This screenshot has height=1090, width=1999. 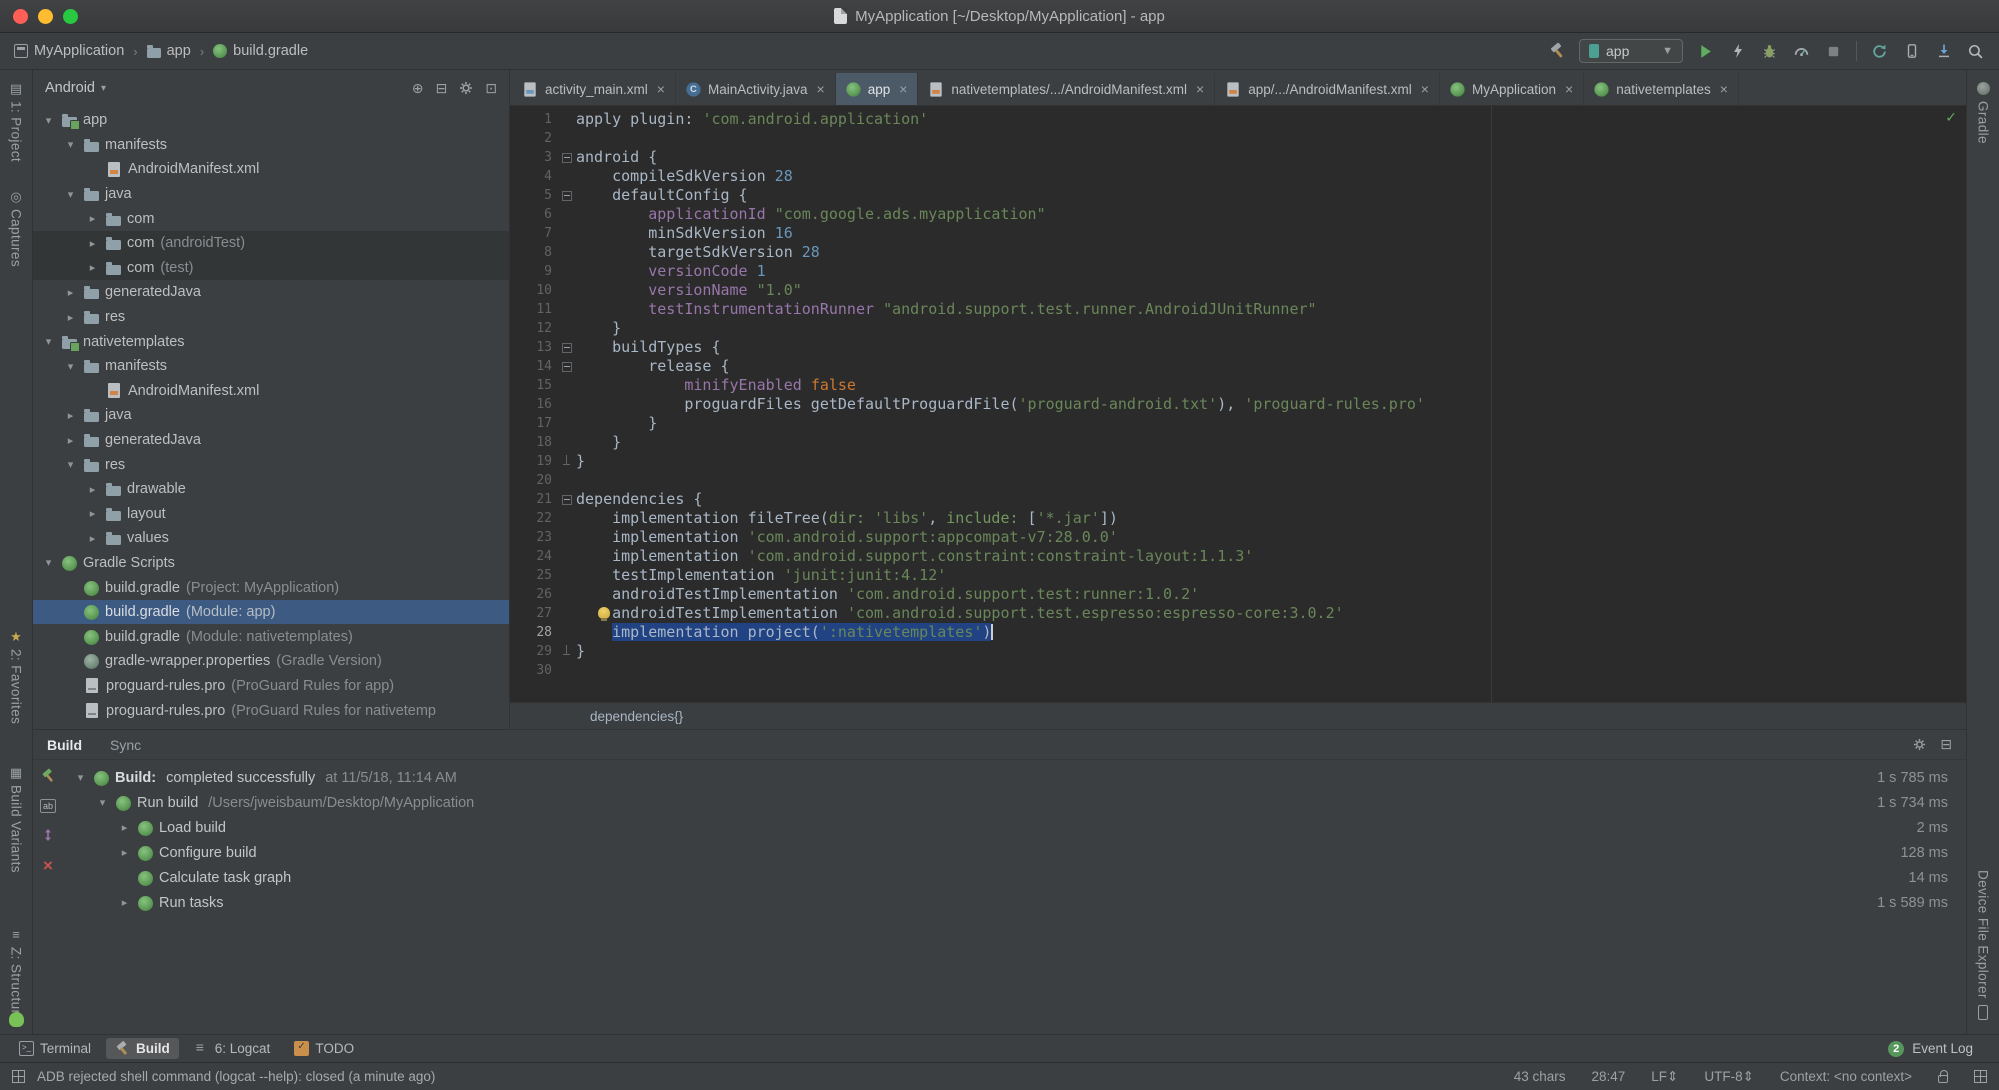 I want to click on tree-item-build-gradle-module-app: build.gradle (Module: app), so click(x=271, y=612).